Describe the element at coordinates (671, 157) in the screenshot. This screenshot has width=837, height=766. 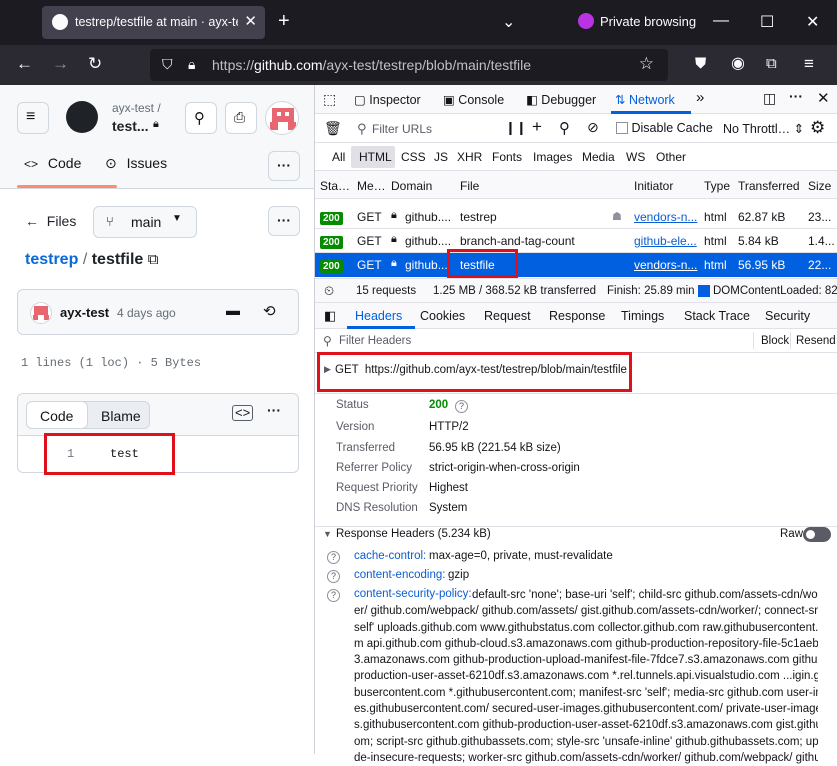
I see `type-other: Other` at that location.